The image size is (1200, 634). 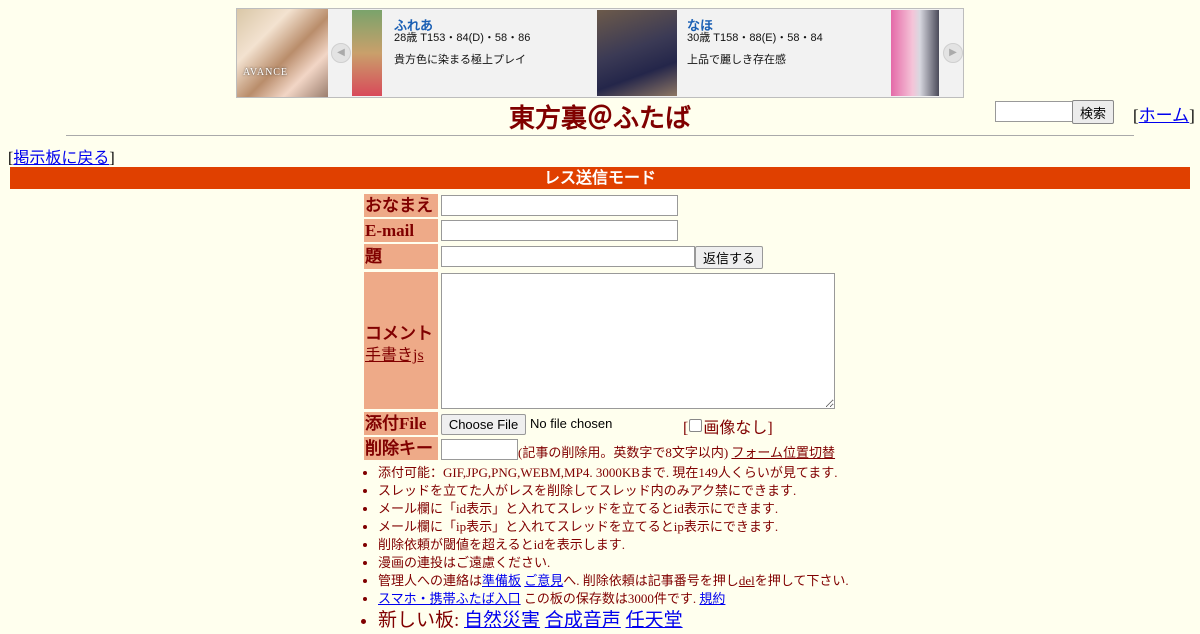 I want to click on file-label: 添付File, so click(x=401, y=423).